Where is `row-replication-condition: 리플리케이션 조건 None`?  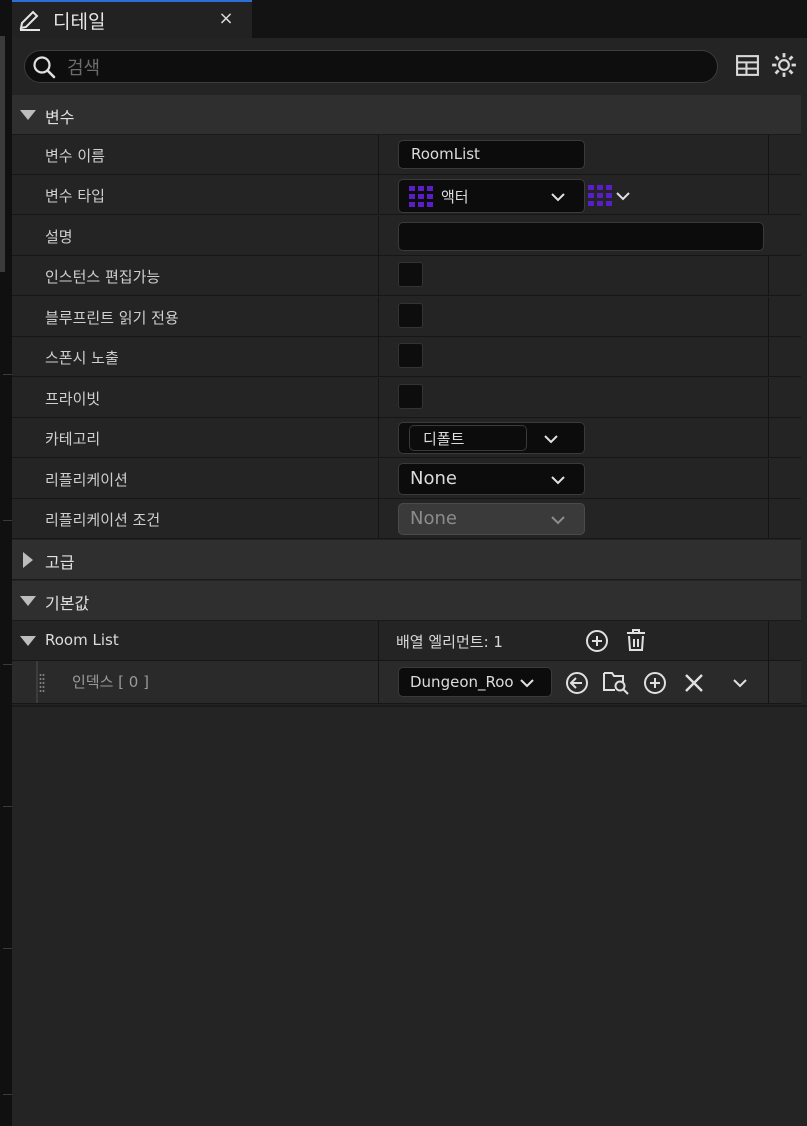
row-replication-condition: 리플리케이션 조건 None is located at coordinates (406, 519).